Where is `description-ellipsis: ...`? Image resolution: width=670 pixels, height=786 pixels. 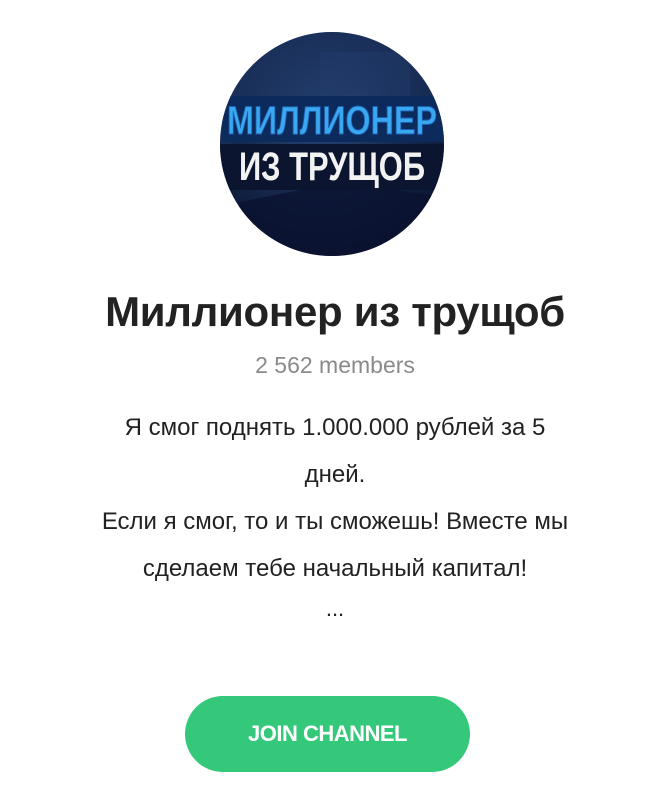 description-ellipsis: ... is located at coordinates (335, 608).